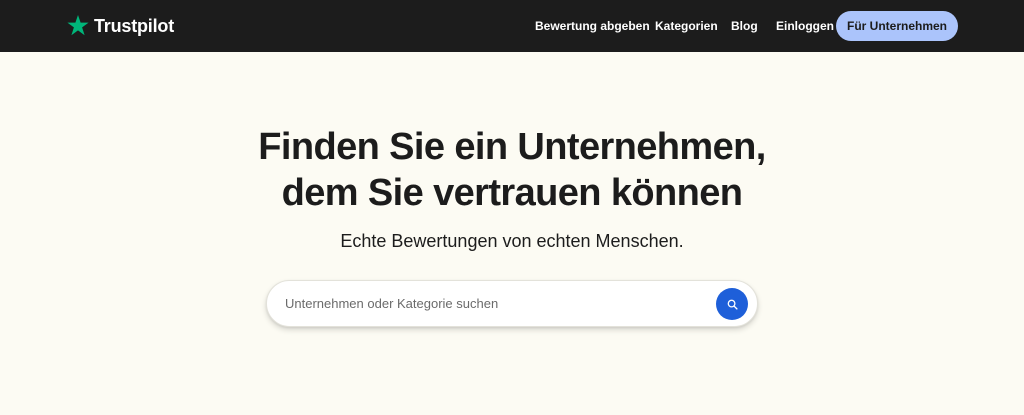 Image resolution: width=1024 pixels, height=415 pixels. I want to click on trustpilot-logo-link: Trustpilot, so click(120, 26).